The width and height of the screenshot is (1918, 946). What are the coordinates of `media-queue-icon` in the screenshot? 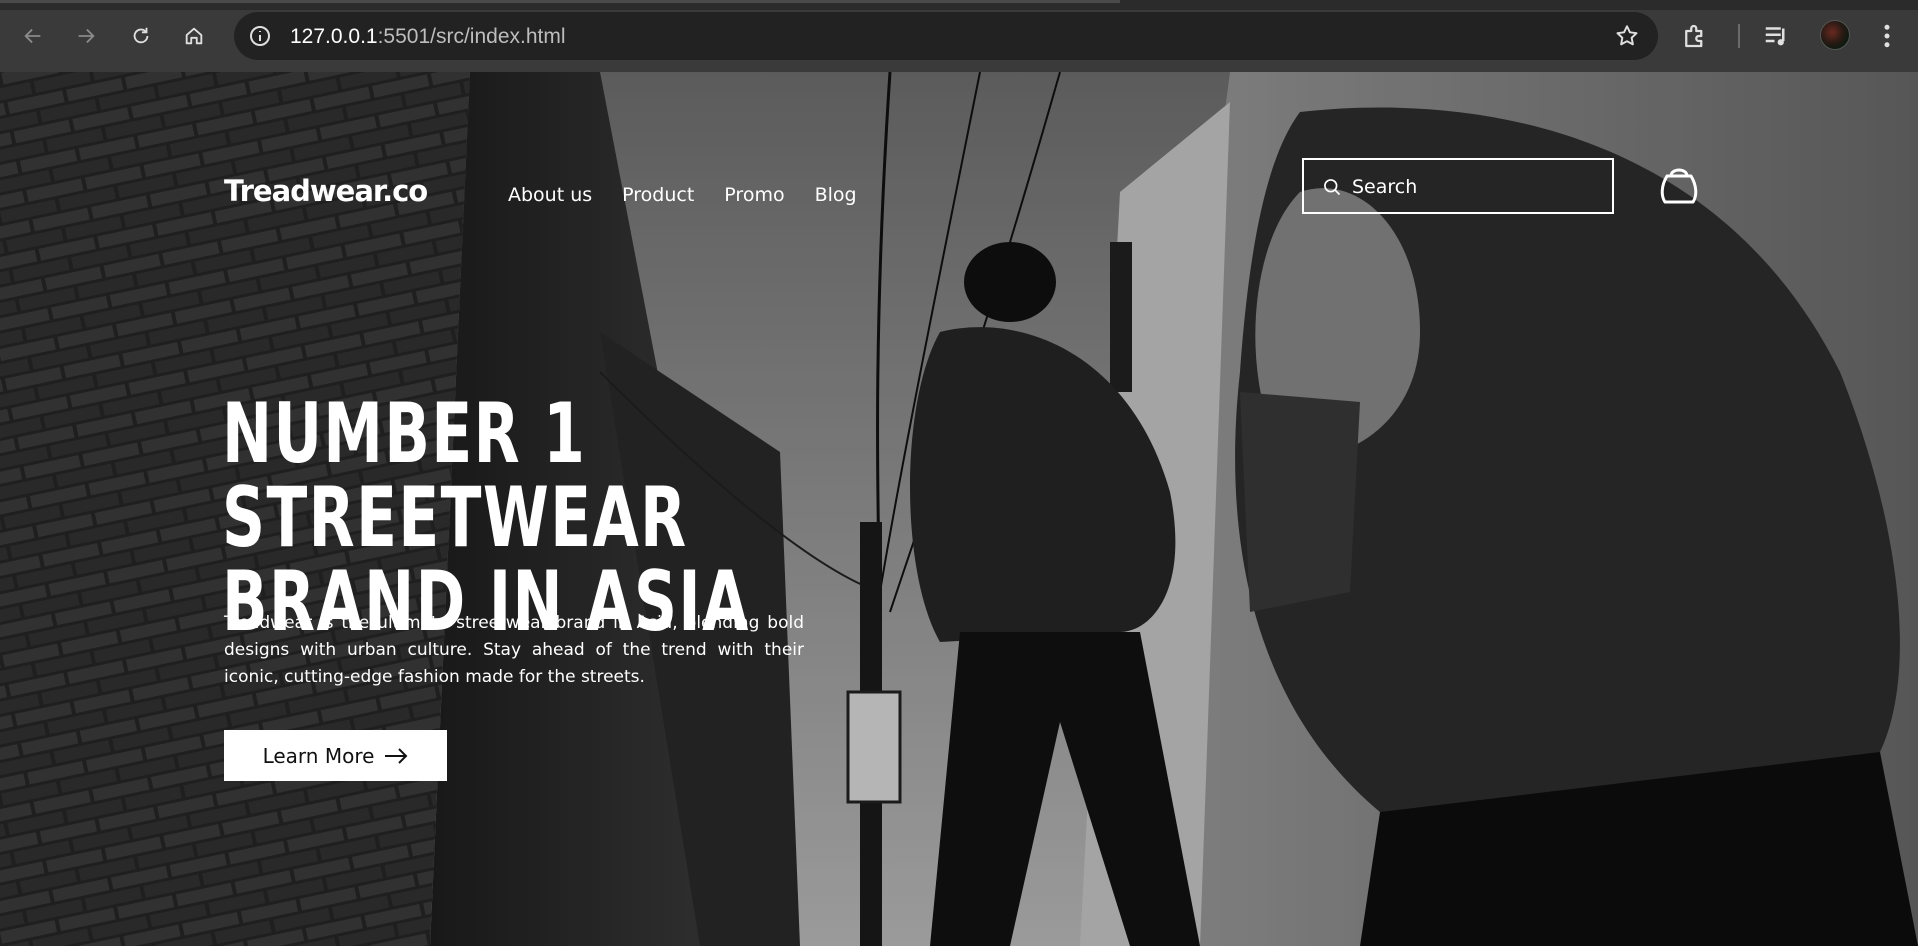 It's located at (1775, 36).